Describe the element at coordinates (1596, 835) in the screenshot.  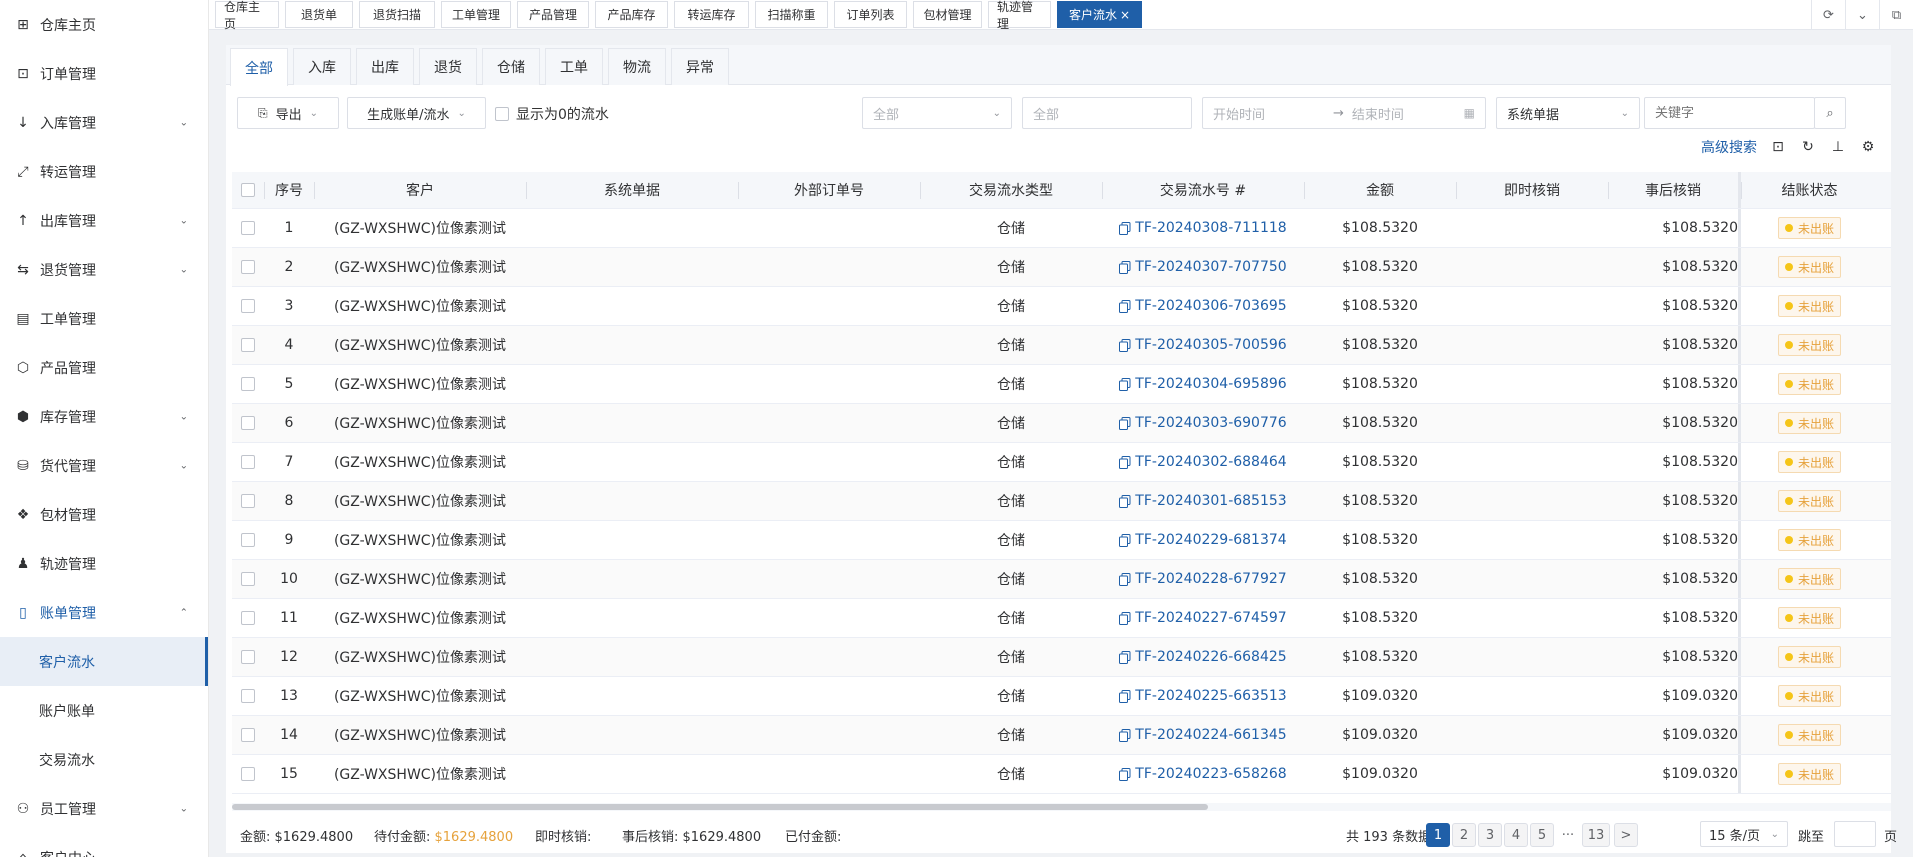
I see `page-last-button: 13` at that location.